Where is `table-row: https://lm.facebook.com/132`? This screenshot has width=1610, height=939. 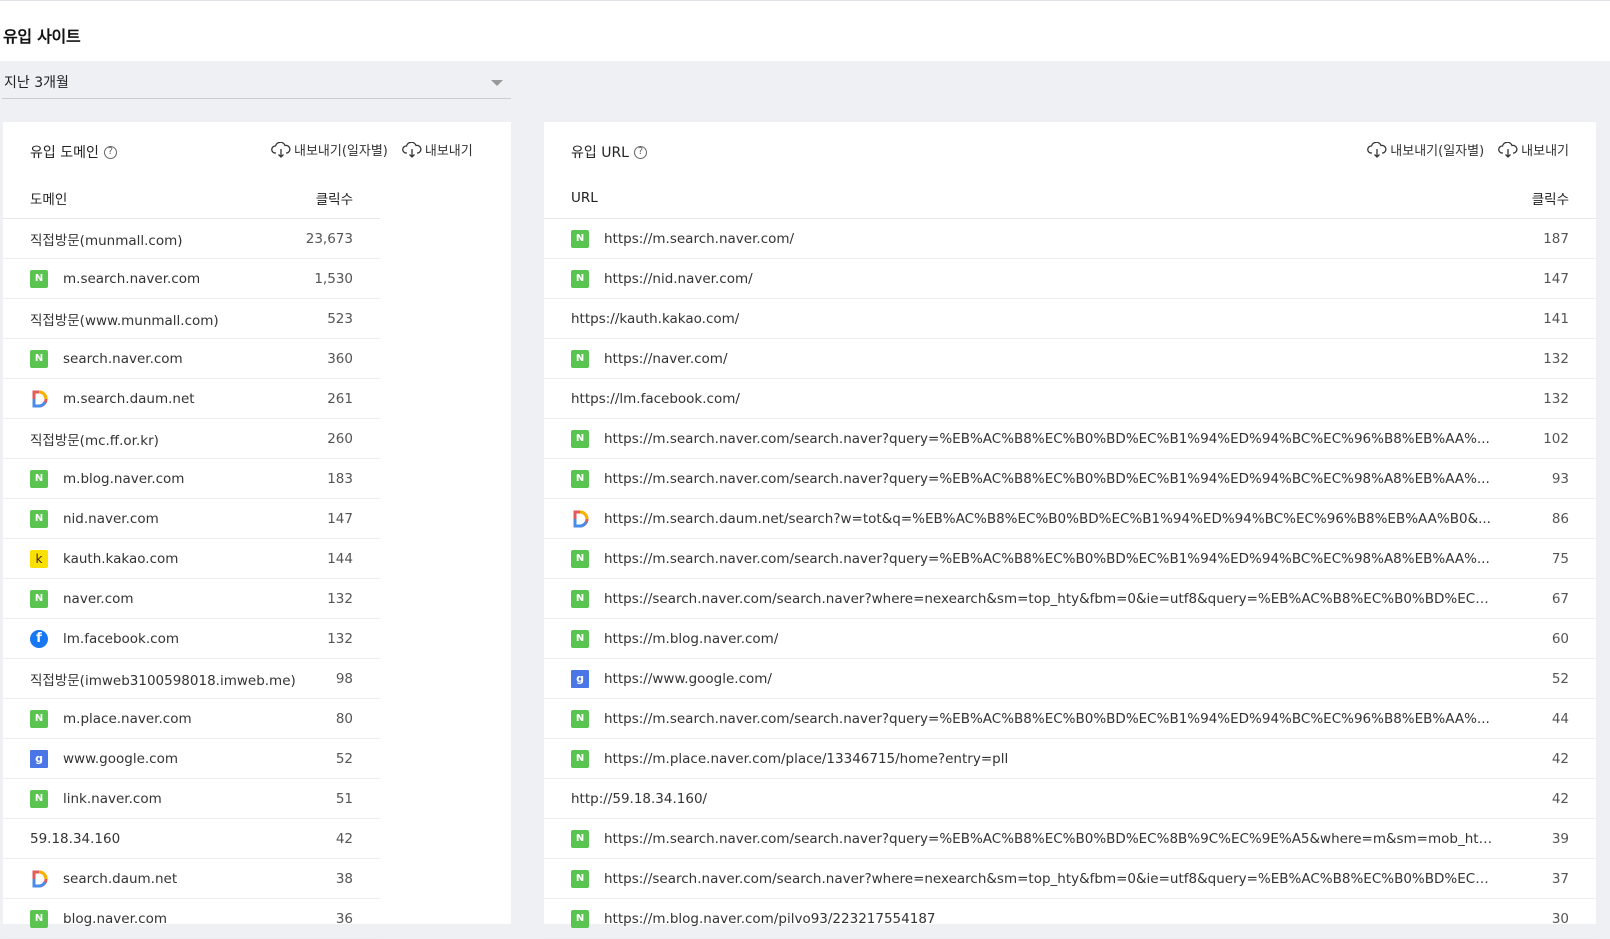 table-row: https://lm.facebook.com/132 is located at coordinates (1070, 398).